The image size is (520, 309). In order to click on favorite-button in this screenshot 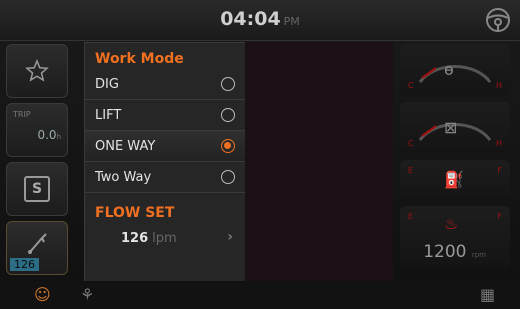, I will do `click(37, 71)`.